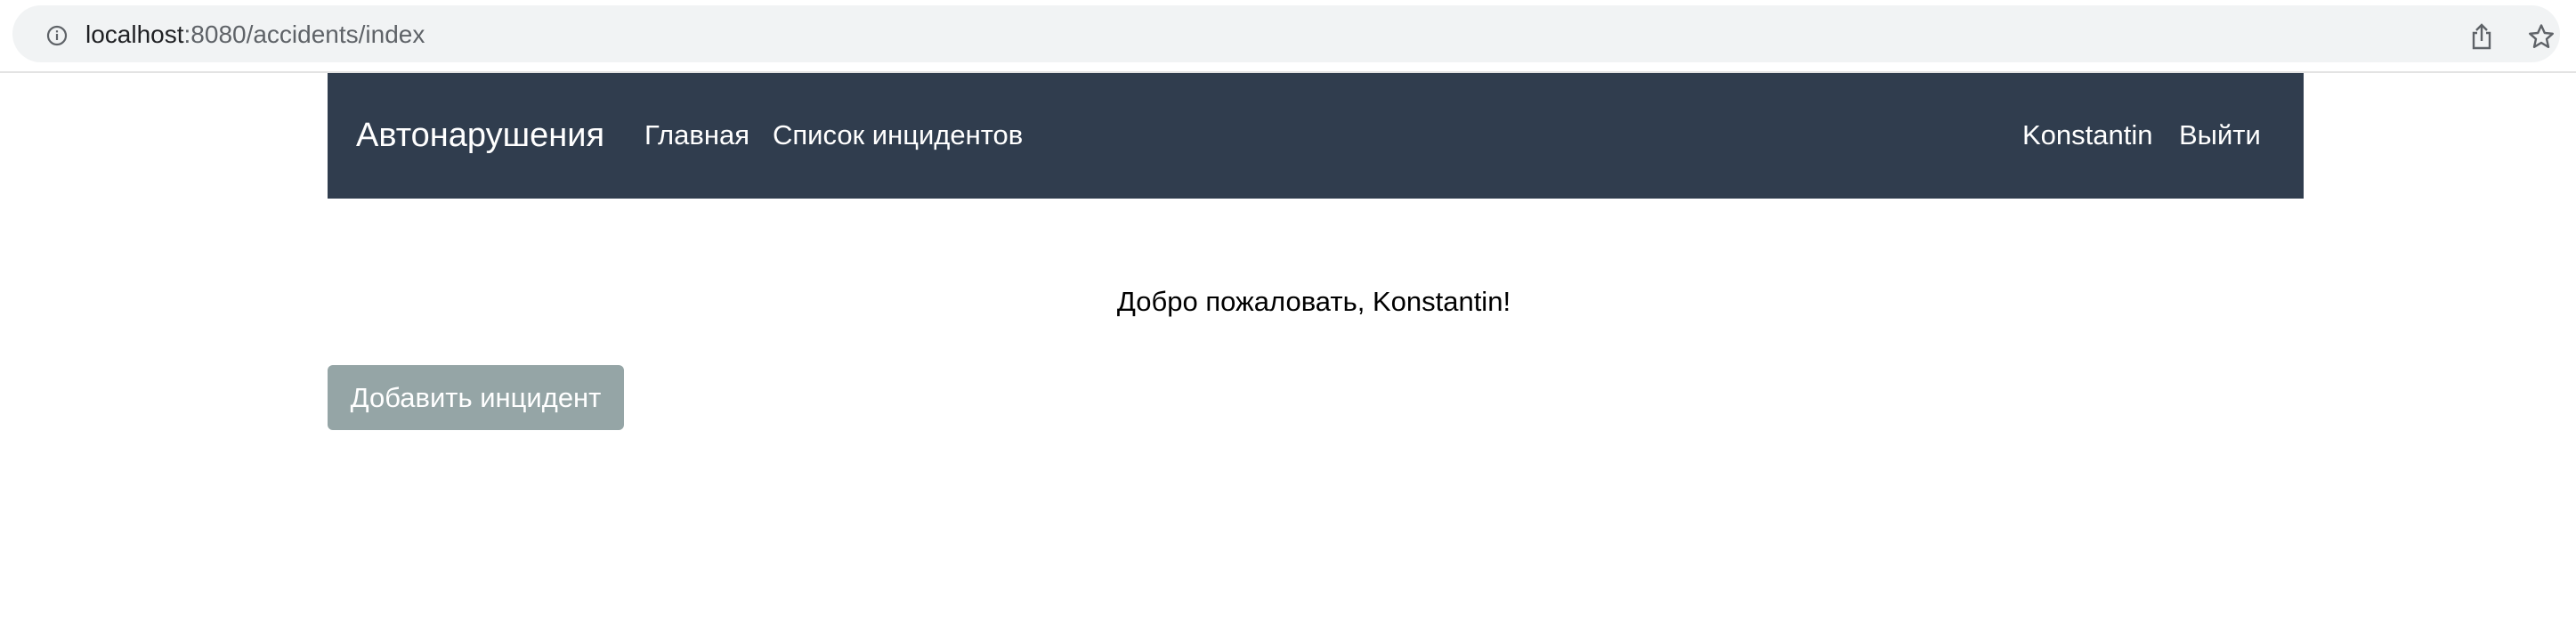 The height and width of the screenshot is (634, 2576). What do you see at coordinates (2542, 36) in the screenshot?
I see `star-icon` at bounding box center [2542, 36].